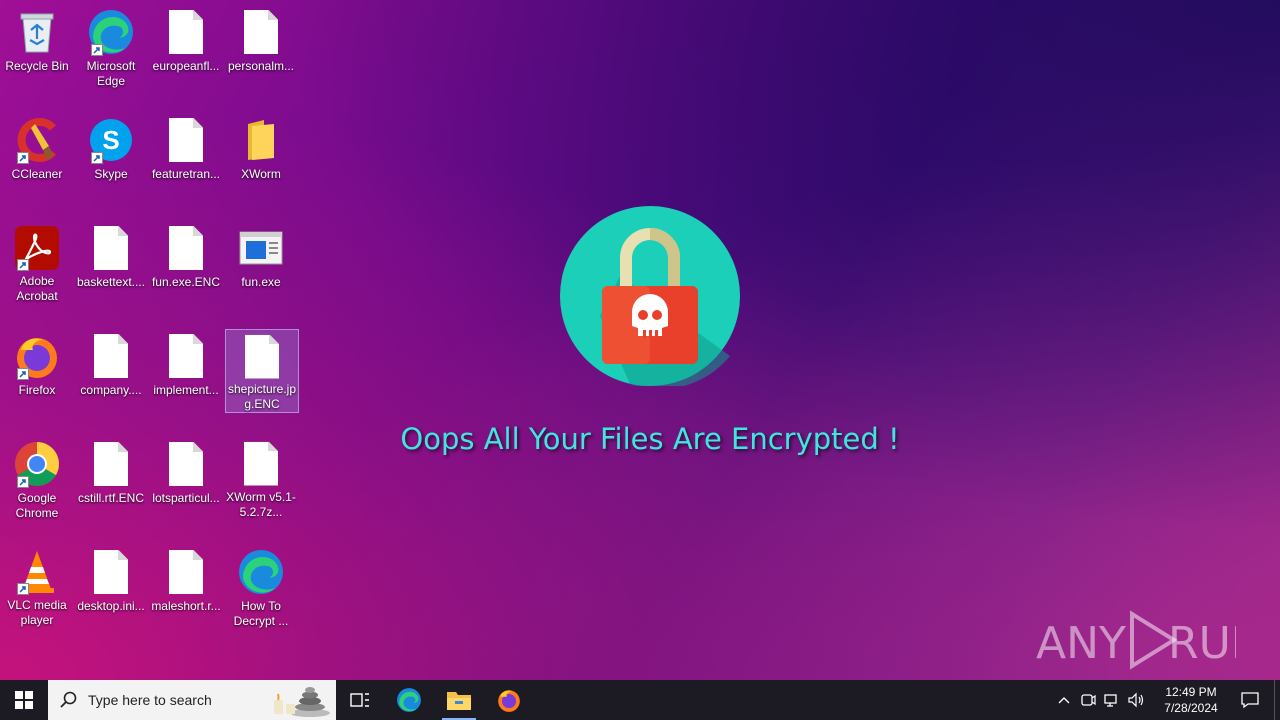 This screenshot has width=1280, height=720. What do you see at coordinates (37, 505) in the screenshot?
I see `desktop-icon-label: Google Chrome` at bounding box center [37, 505].